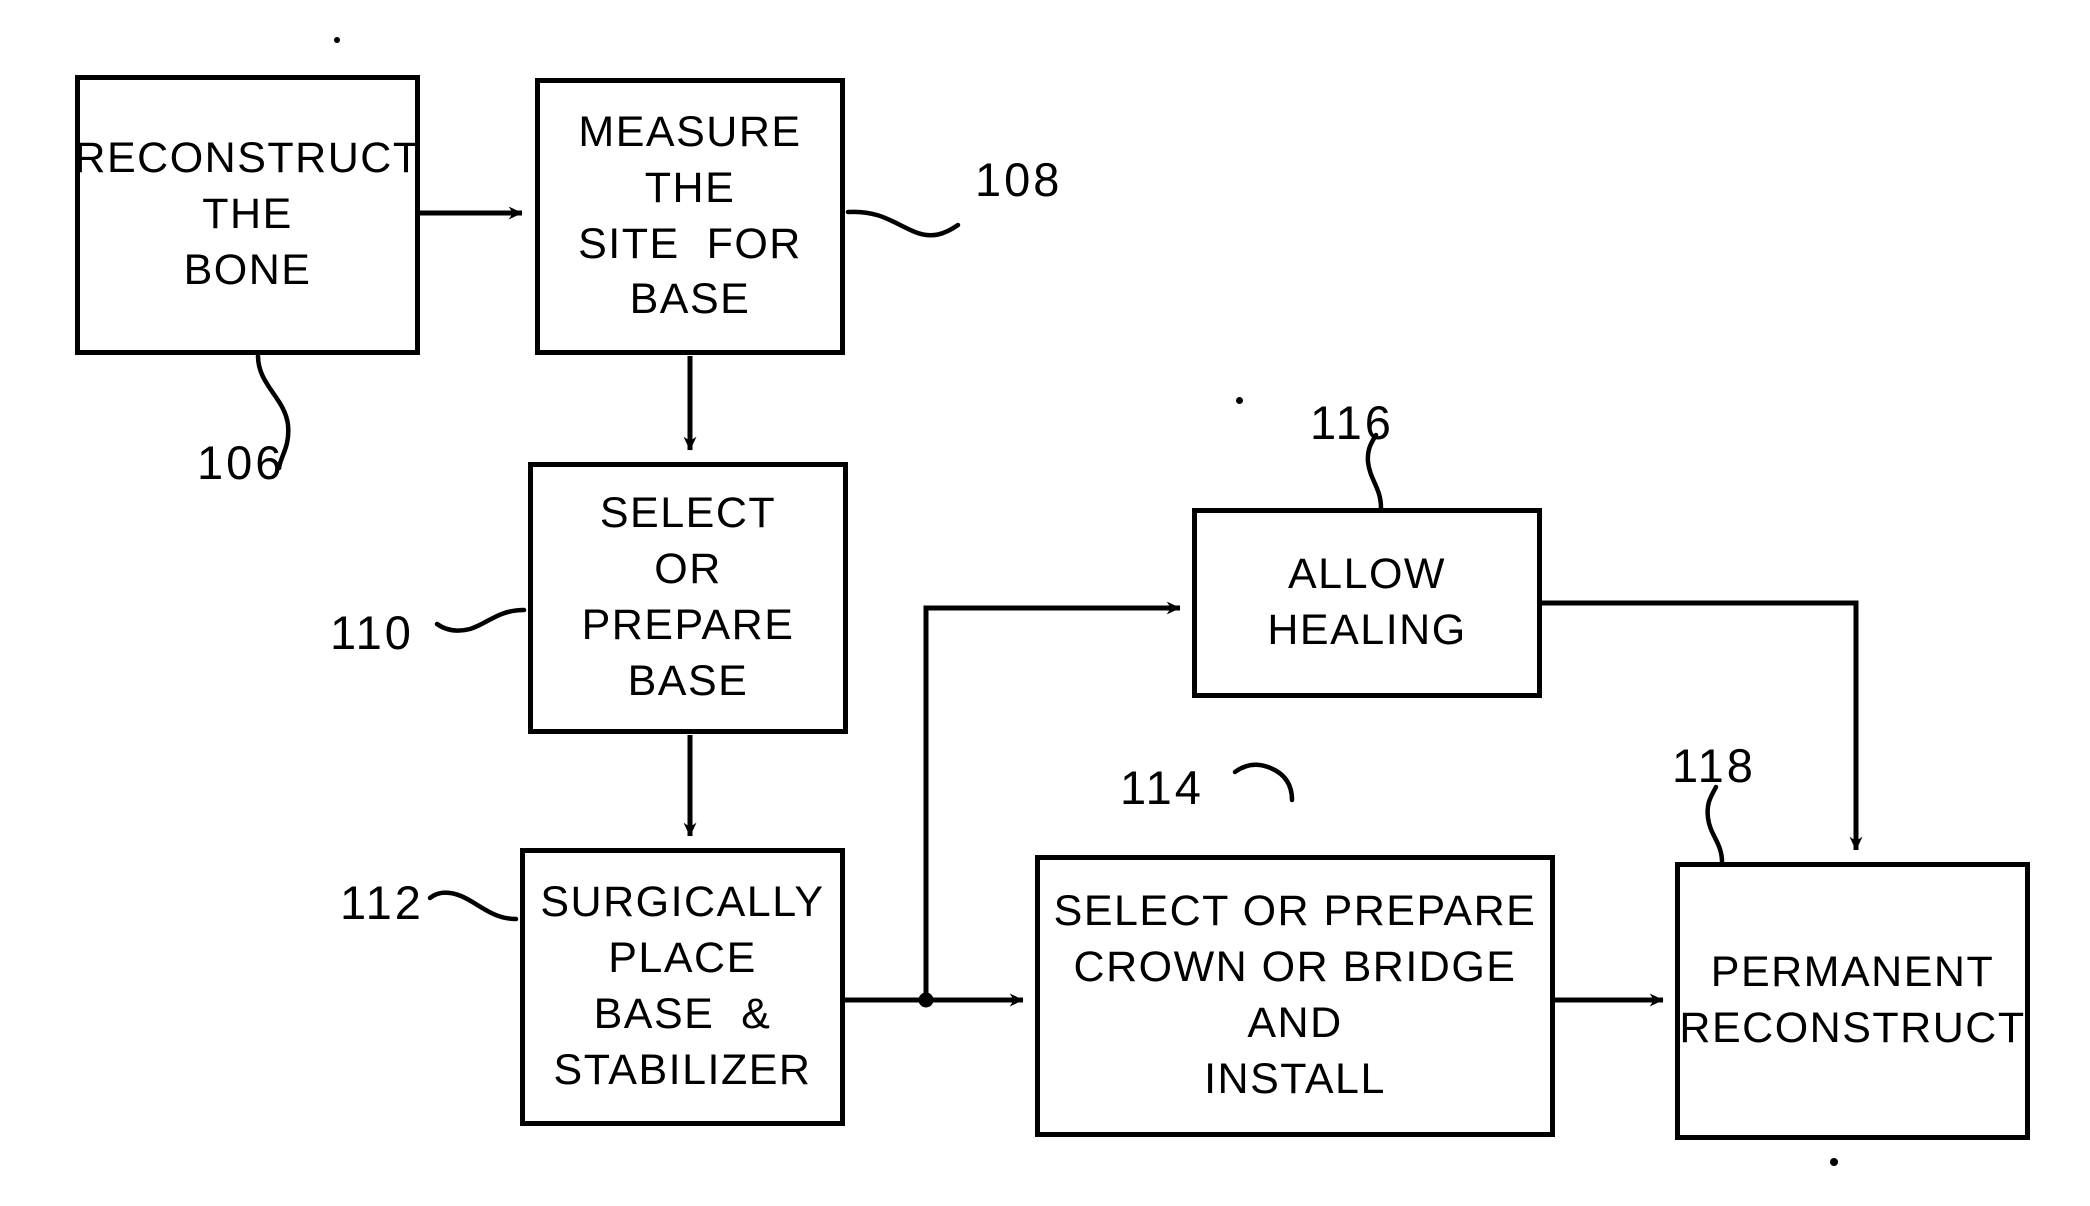 The height and width of the screenshot is (1206, 2090). Describe the element at coordinates (1295, 1078) in the screenshot. I see `box-line: INSTALL` at that location.